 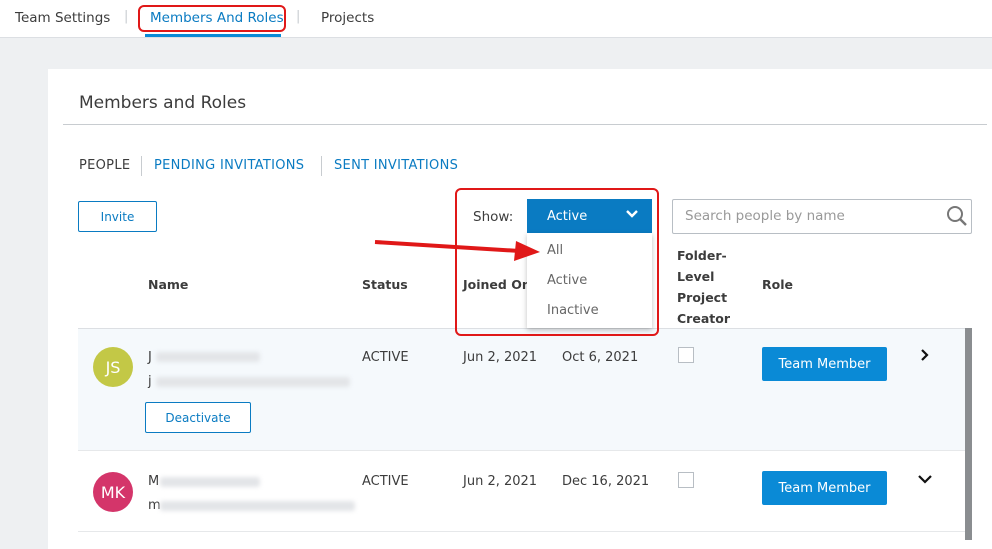 I want to click on red-arrow-annotation, so click(x=457, y=250).